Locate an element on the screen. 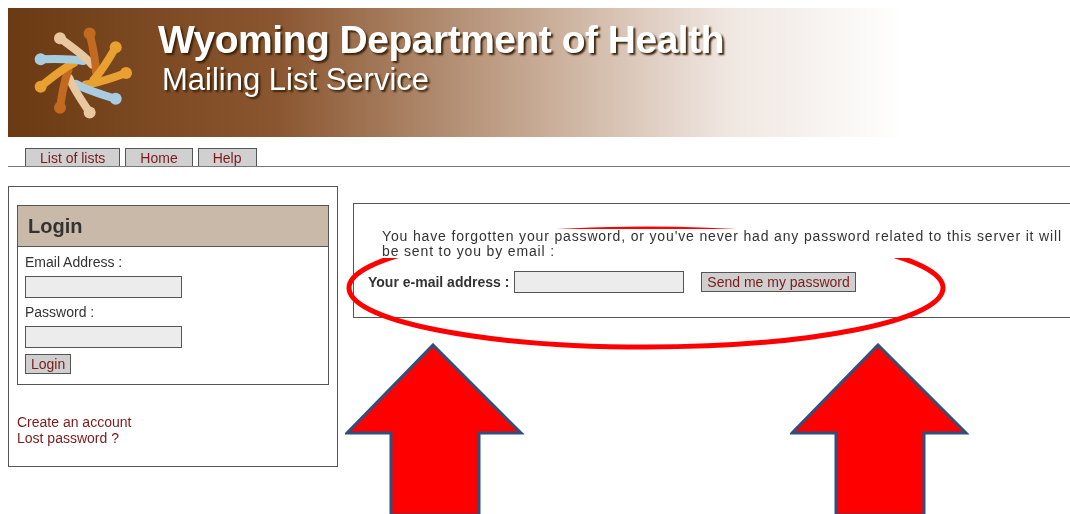 The width and height of the screenshot is (1070, 514). login-heading: Login is located at coordinates (173, 226).